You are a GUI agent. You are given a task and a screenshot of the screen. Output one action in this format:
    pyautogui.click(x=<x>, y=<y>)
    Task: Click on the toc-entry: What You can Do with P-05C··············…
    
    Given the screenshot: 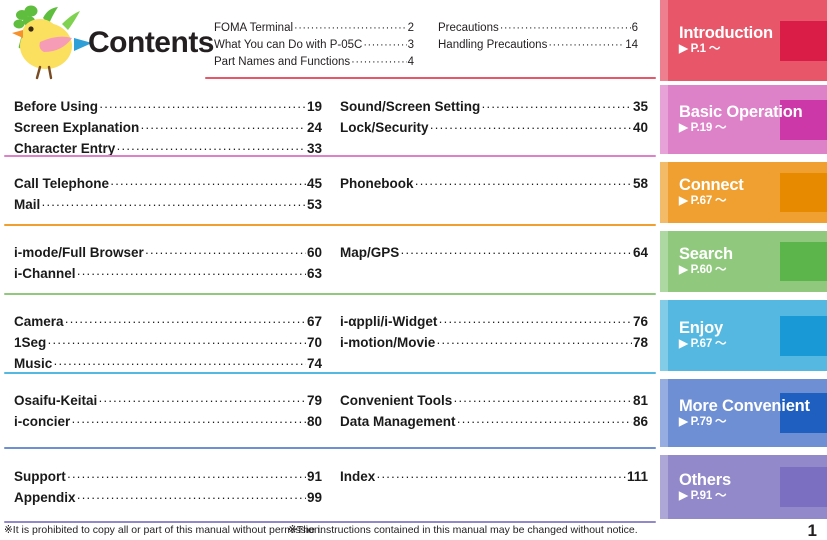 What is the action you would take?
    pyautogui.click(x=314, y=47)
    